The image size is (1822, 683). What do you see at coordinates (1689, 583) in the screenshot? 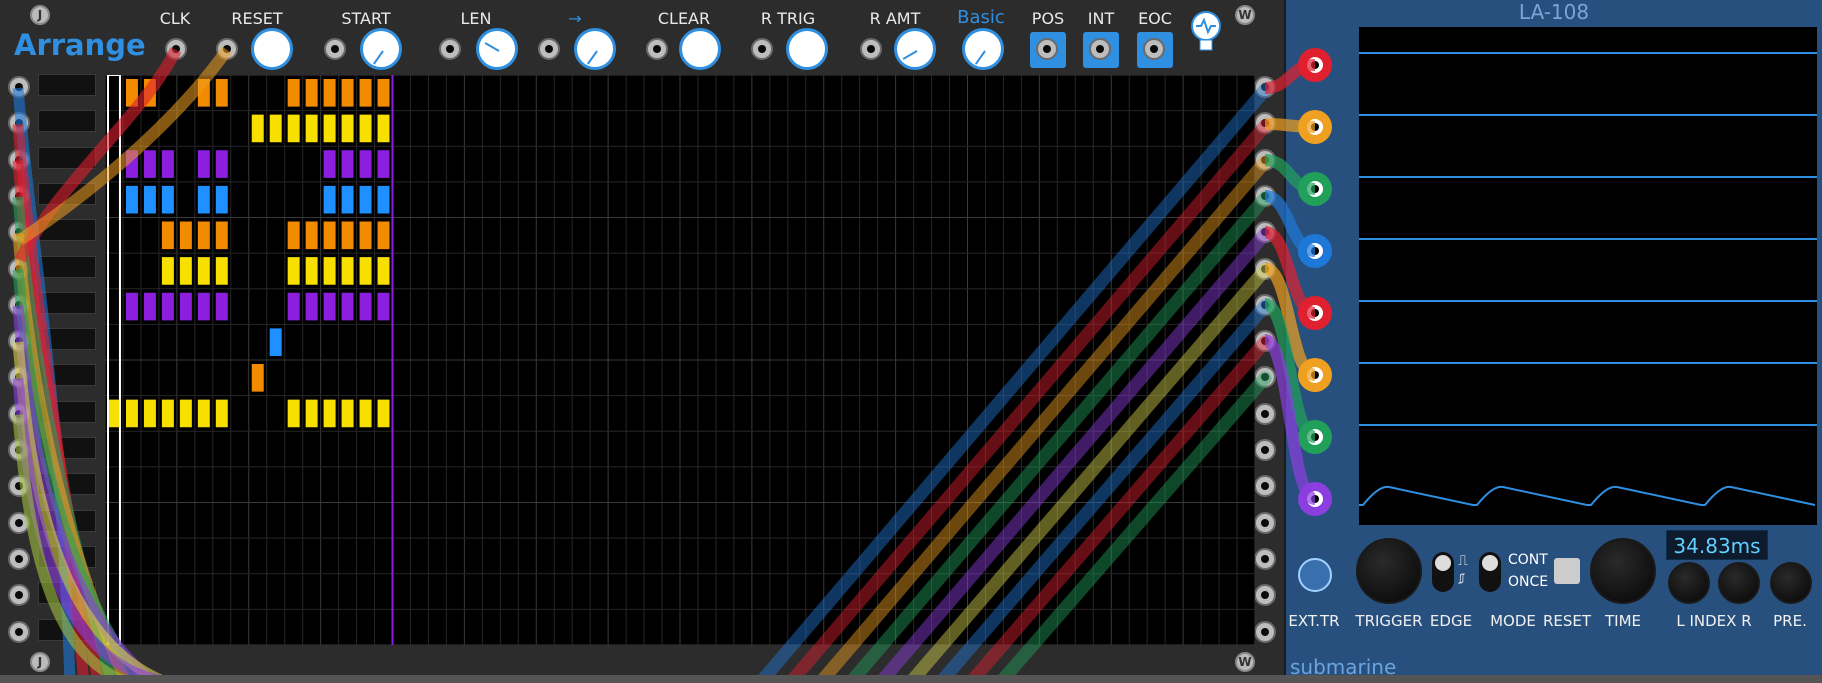
I see `index-left-knob` at bounding box center [1689, 583].